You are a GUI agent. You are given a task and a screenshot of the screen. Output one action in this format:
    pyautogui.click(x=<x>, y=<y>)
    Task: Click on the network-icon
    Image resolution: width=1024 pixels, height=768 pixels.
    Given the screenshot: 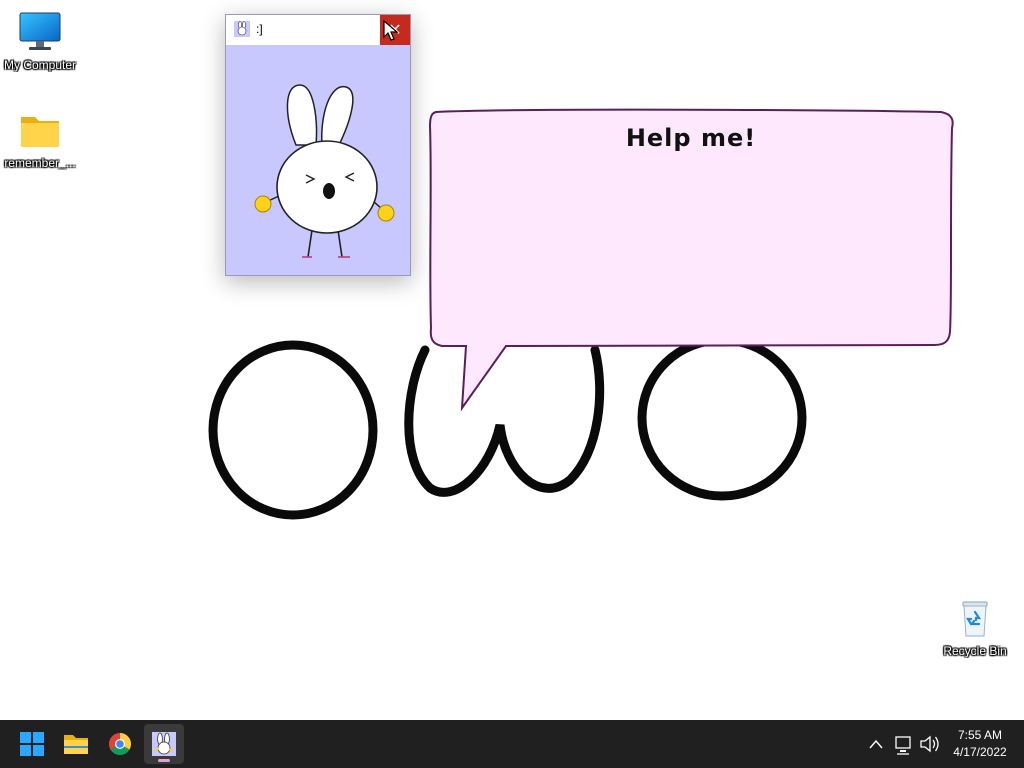 What is the action you would take?
    pyautogui.click(x=904, y=744)
    